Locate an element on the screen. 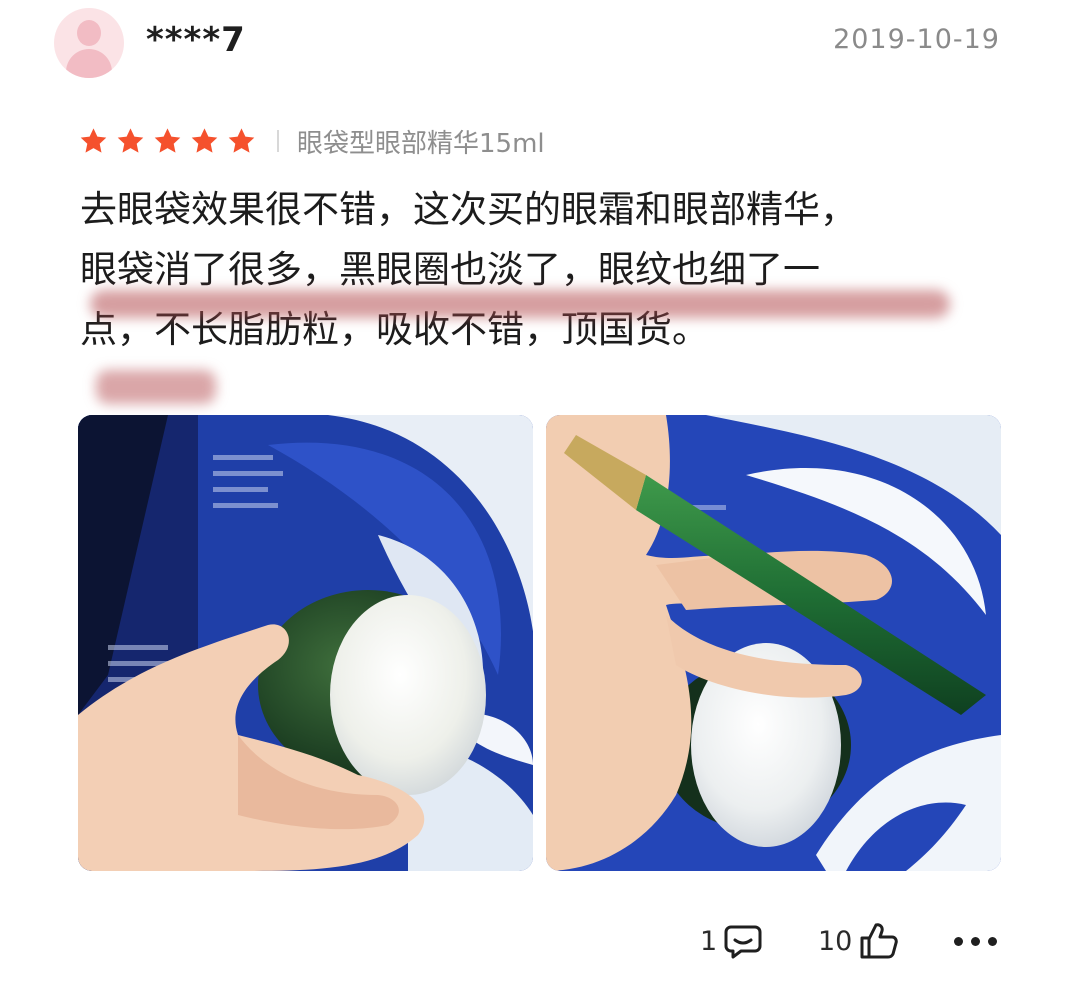  divider is located at coordinates (278, 141).